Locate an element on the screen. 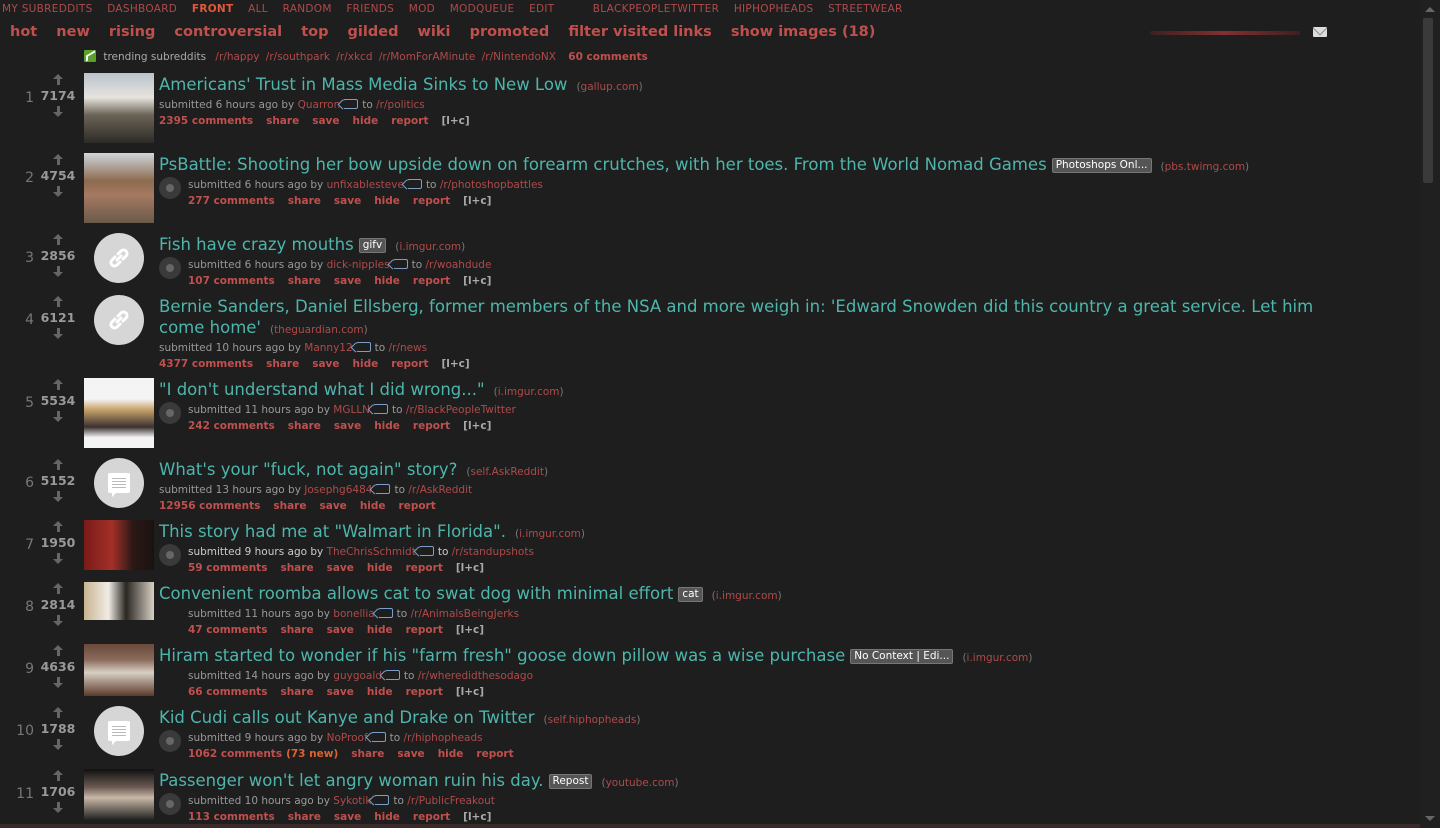  topbar-my-subreddits: MY SUBREDDITS is located at coordinates (47, 9).